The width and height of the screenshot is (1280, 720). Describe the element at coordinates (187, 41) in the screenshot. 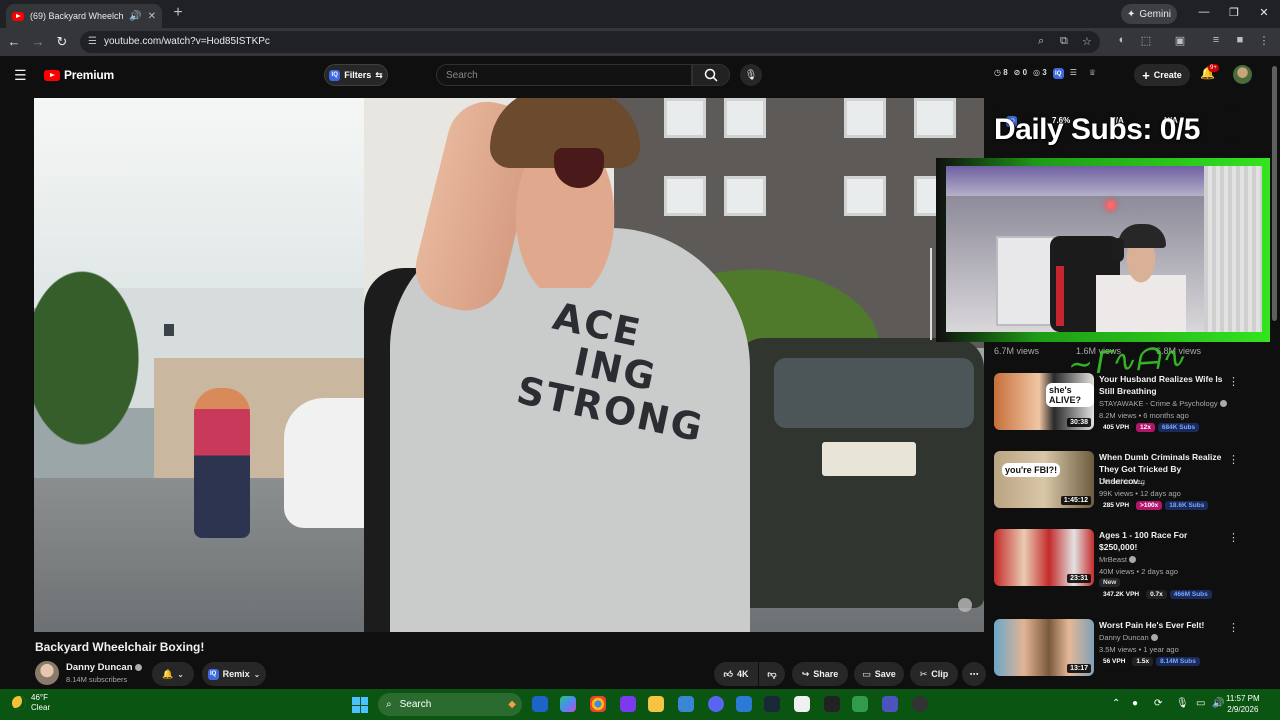

I see `url-text: youtube.com/watch?v=Hod85ISTKPc` at that location.